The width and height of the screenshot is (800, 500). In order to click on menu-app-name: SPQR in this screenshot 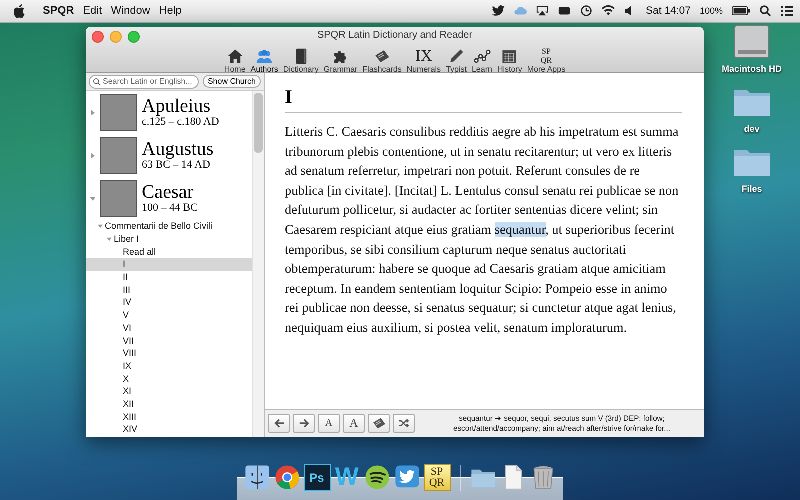, I will do `click(58, 11)`.